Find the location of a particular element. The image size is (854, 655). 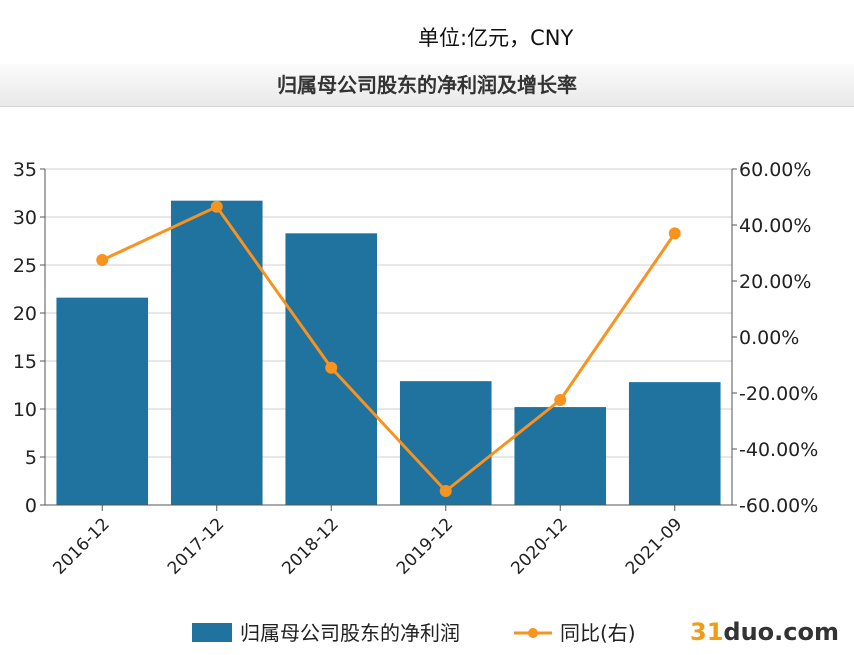

left-tick-label: 5 is located at coordinates (31, 458).